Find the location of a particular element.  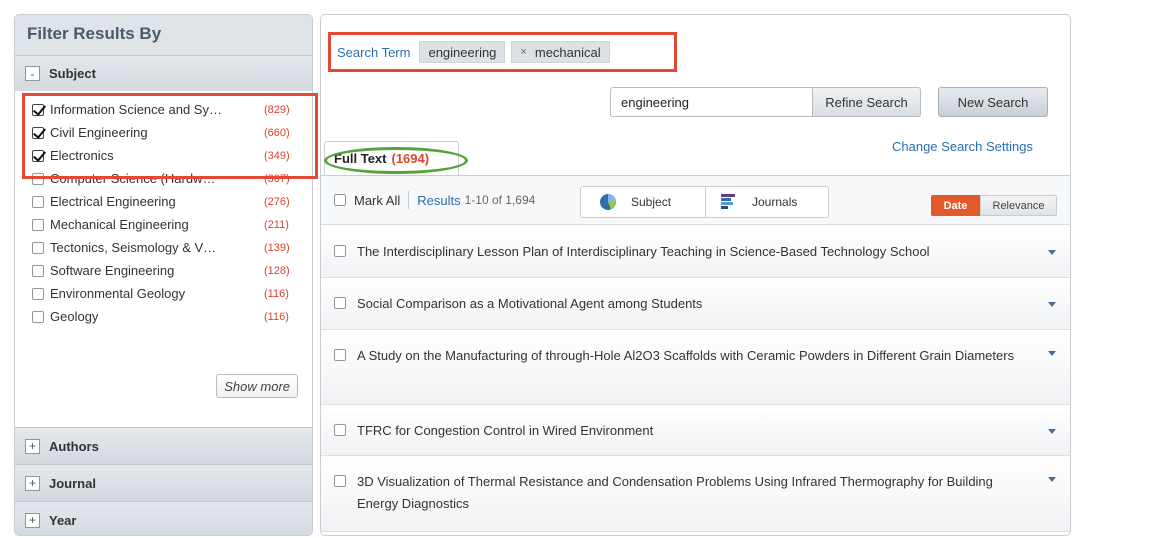

section-journal: + Journal is located at coordinates (163, 482).